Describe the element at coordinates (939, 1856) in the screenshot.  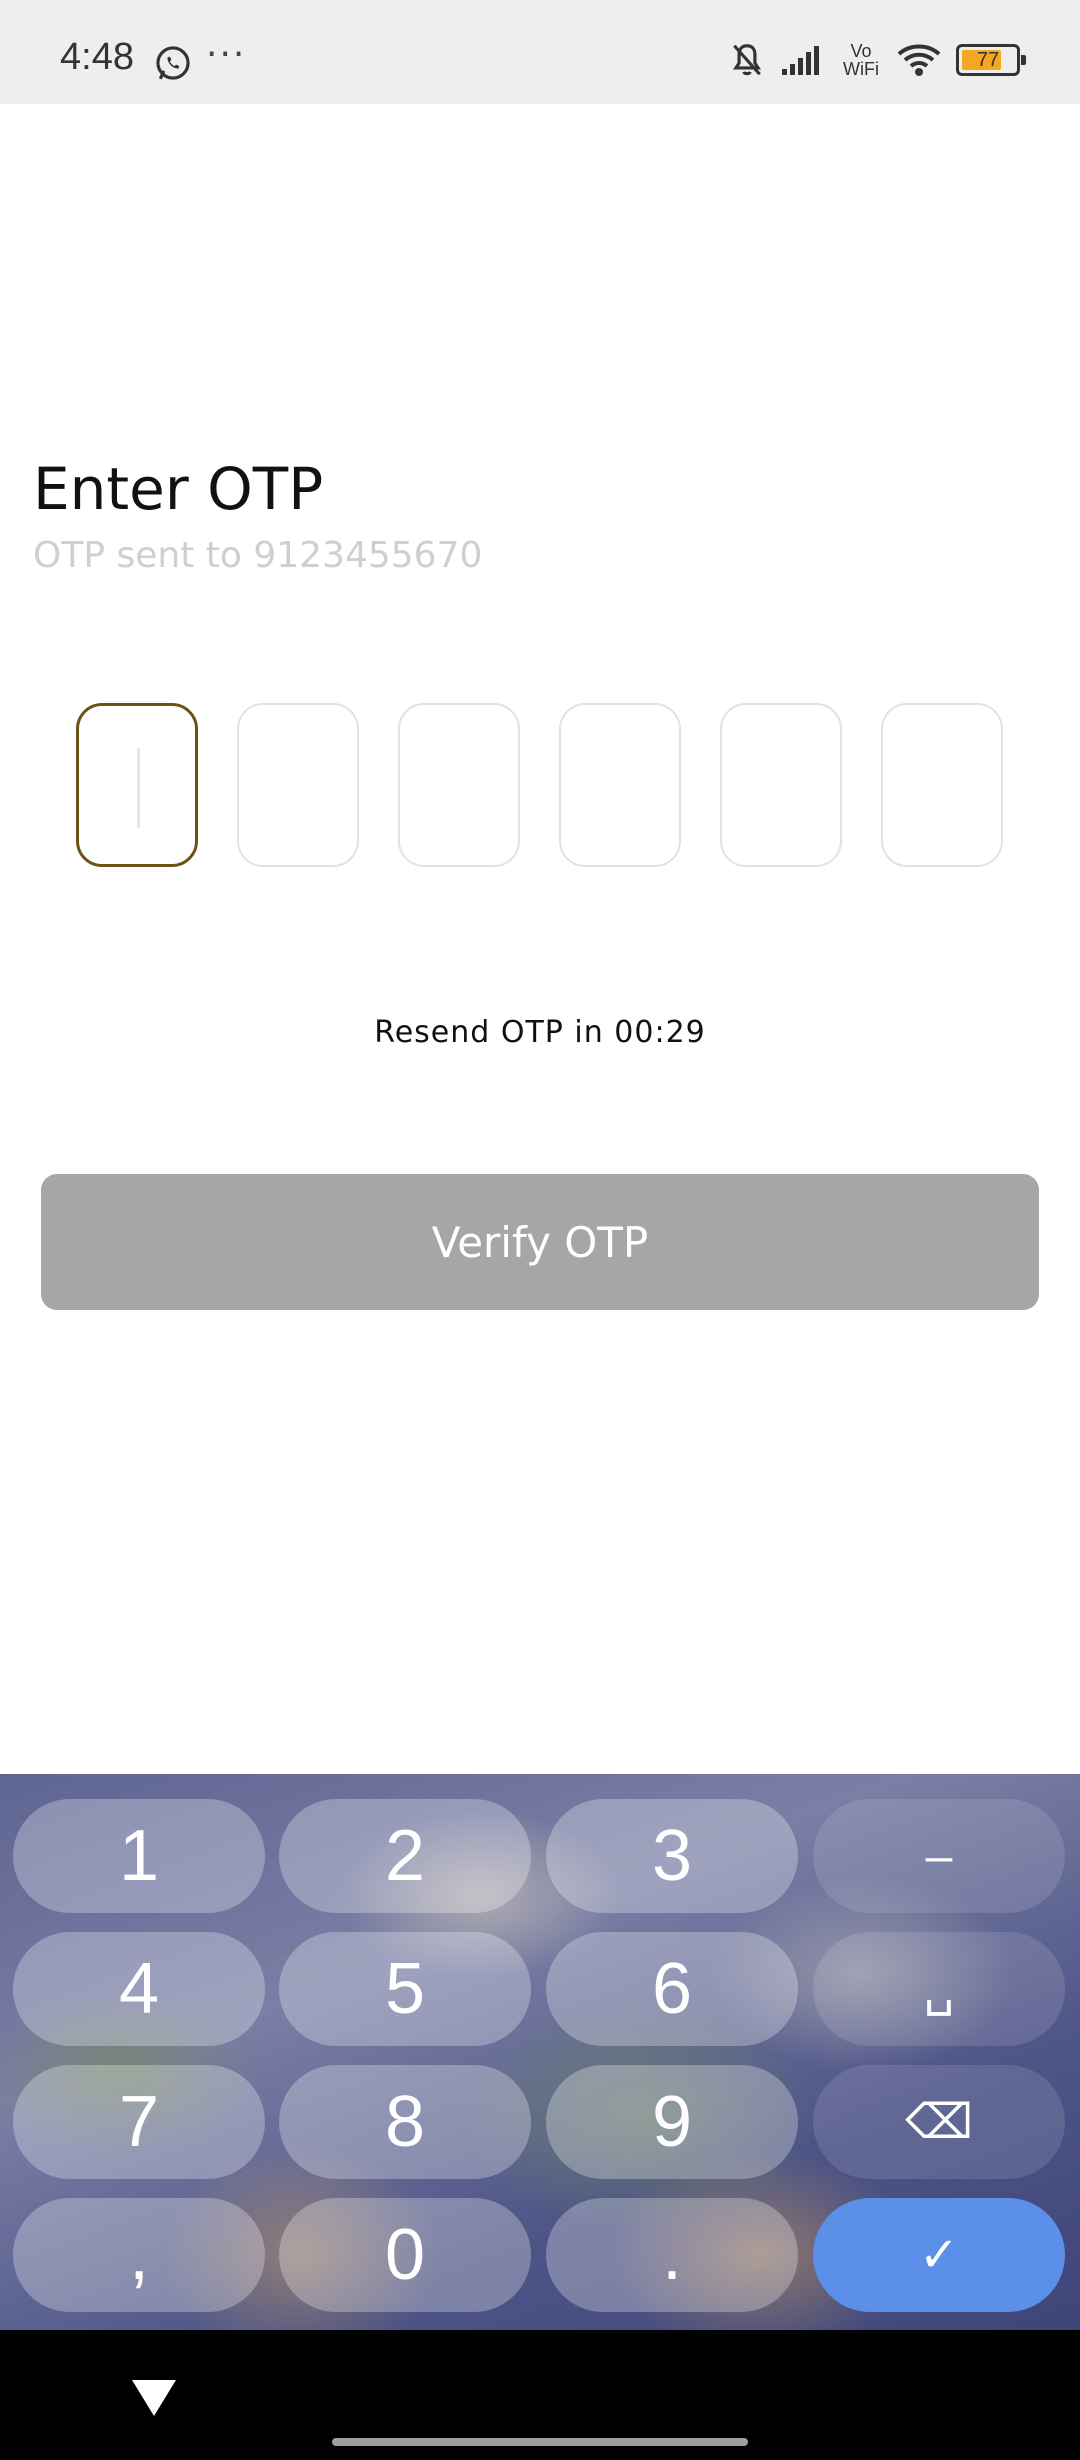
I see `key-dash: –` at that location.